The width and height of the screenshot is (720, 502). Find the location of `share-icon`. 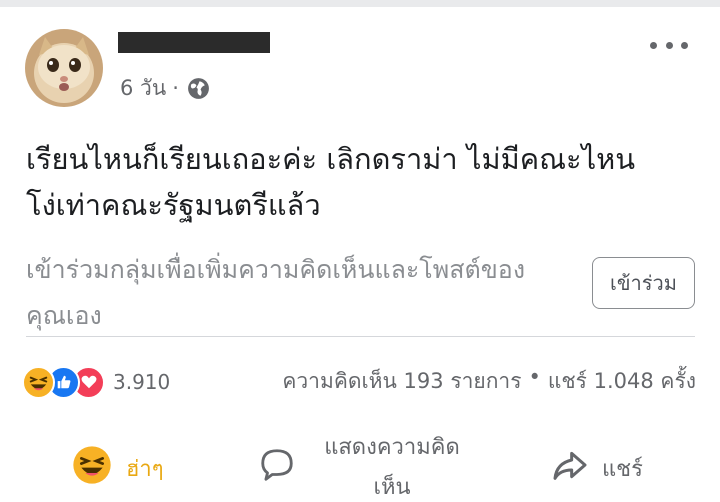

share-icon is located at coordinates (570, 468).